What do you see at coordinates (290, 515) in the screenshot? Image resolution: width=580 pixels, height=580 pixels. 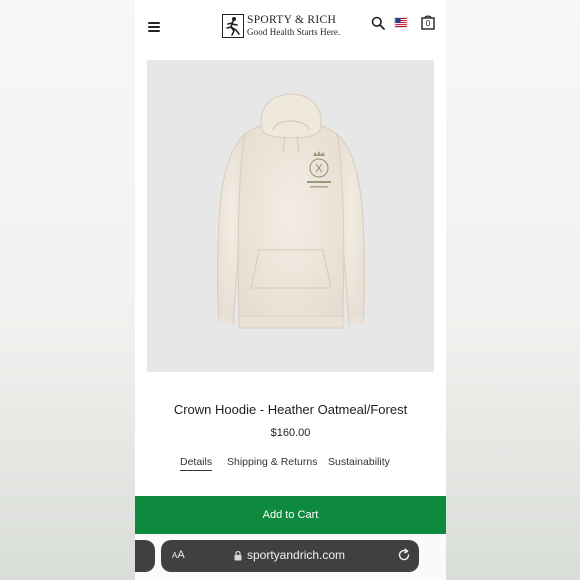 I see `add-to-cart-button: Add to Cart` at bounding box center [290, 515].